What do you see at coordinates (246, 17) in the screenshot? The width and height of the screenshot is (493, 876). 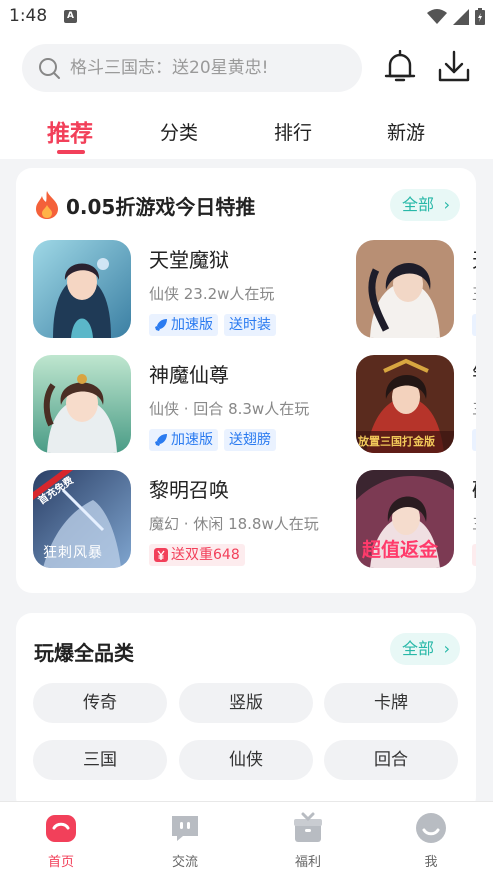 I see `status-bar: 1:48 A` at bounding box center [246, 17].